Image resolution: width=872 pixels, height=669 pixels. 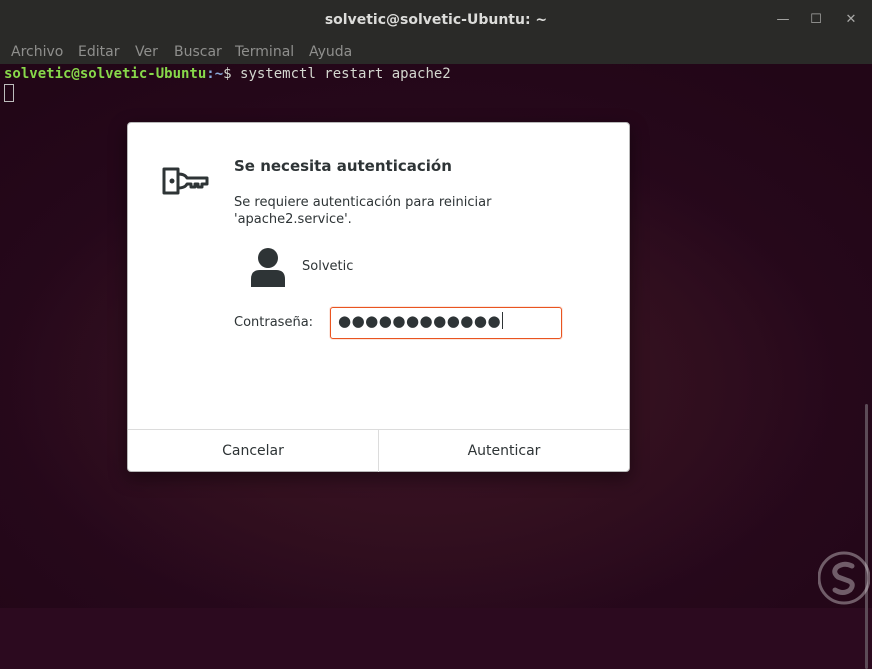 I want to click on user-avatar-icon, so click(x=268, y=267).